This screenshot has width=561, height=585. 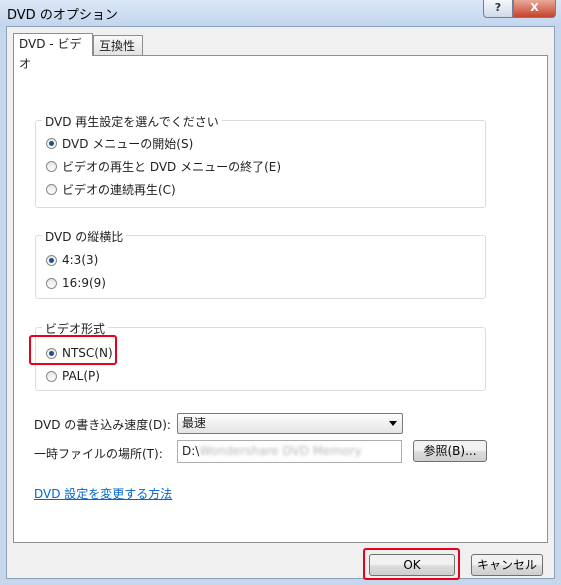 I want to click on temp-location-path-blurred: Wondershare DVD Memory, so click(x=280, y=451).